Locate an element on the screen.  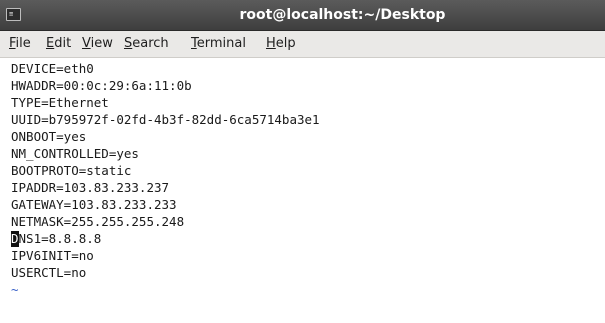
terminal-line: USERCTL=no is located at coordinates (49, 272).